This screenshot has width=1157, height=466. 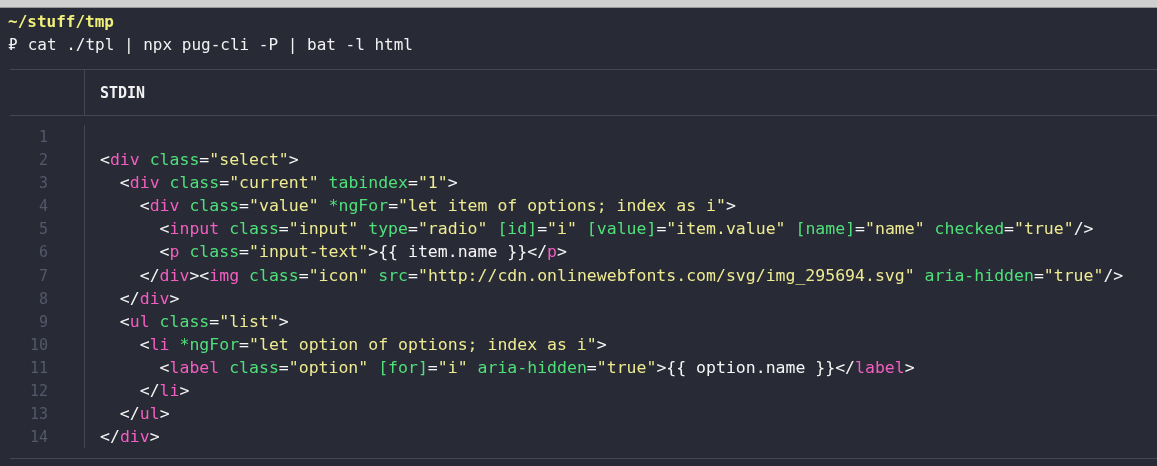 I want to click on code-line: <div class="select">, so click(x=199, y=160).